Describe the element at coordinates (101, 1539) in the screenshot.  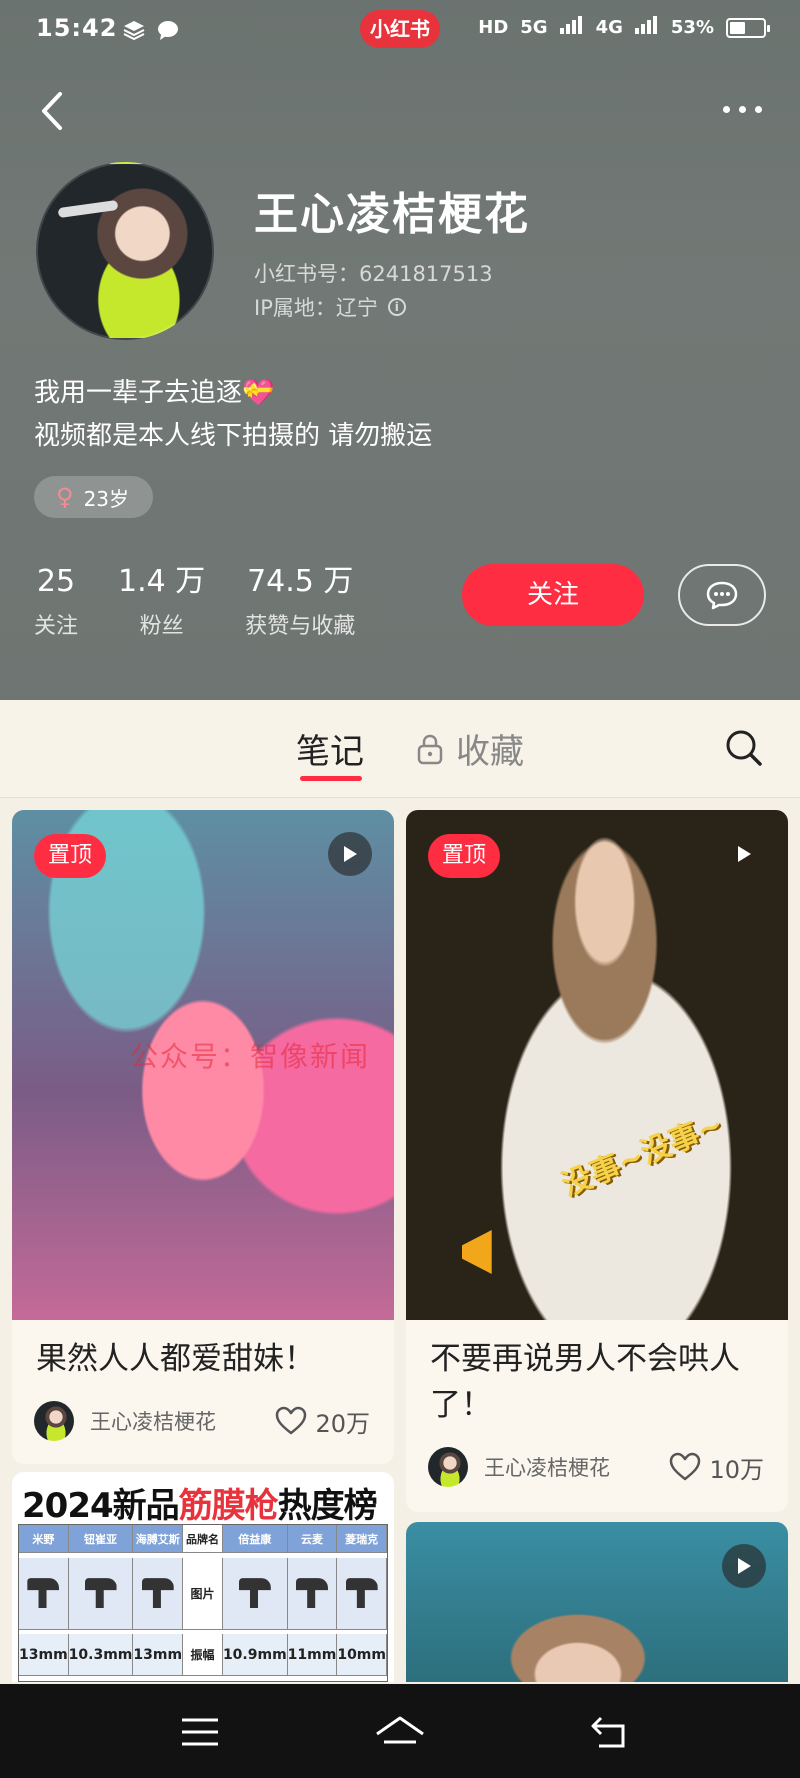
I see `table-header: 钮崔亚` at that location.